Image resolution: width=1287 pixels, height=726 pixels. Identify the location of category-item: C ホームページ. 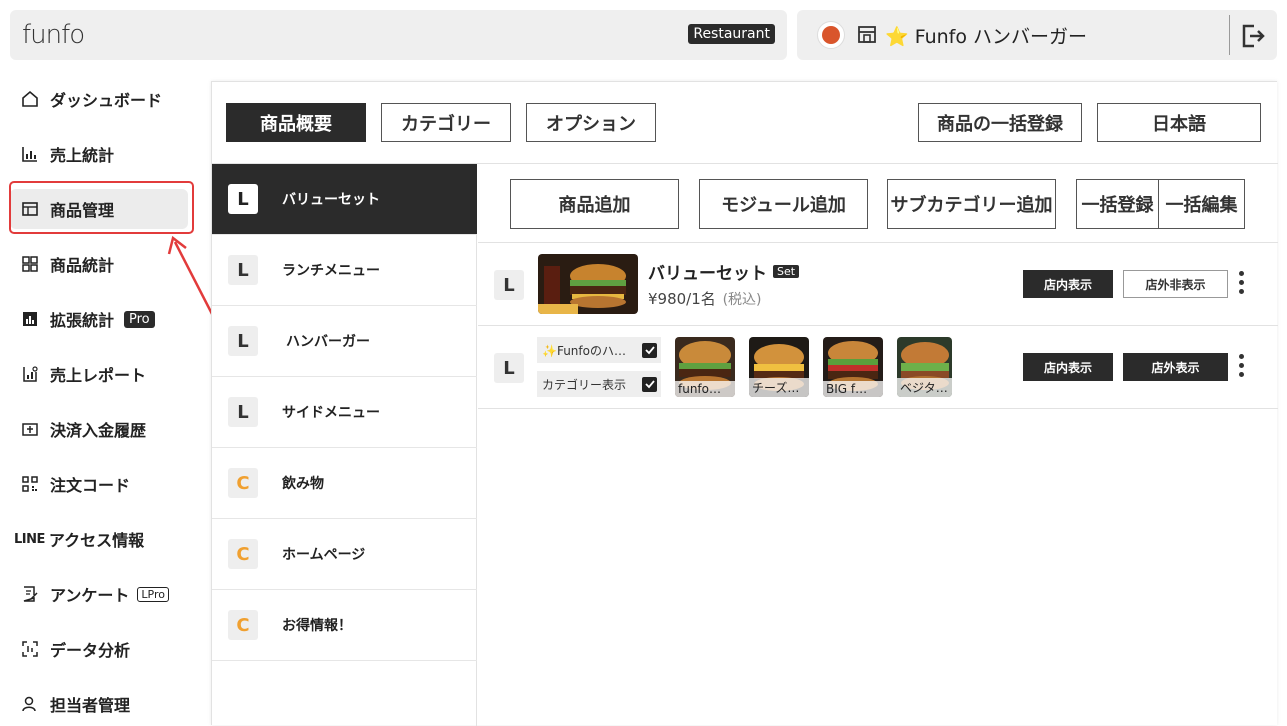
(344, 554).